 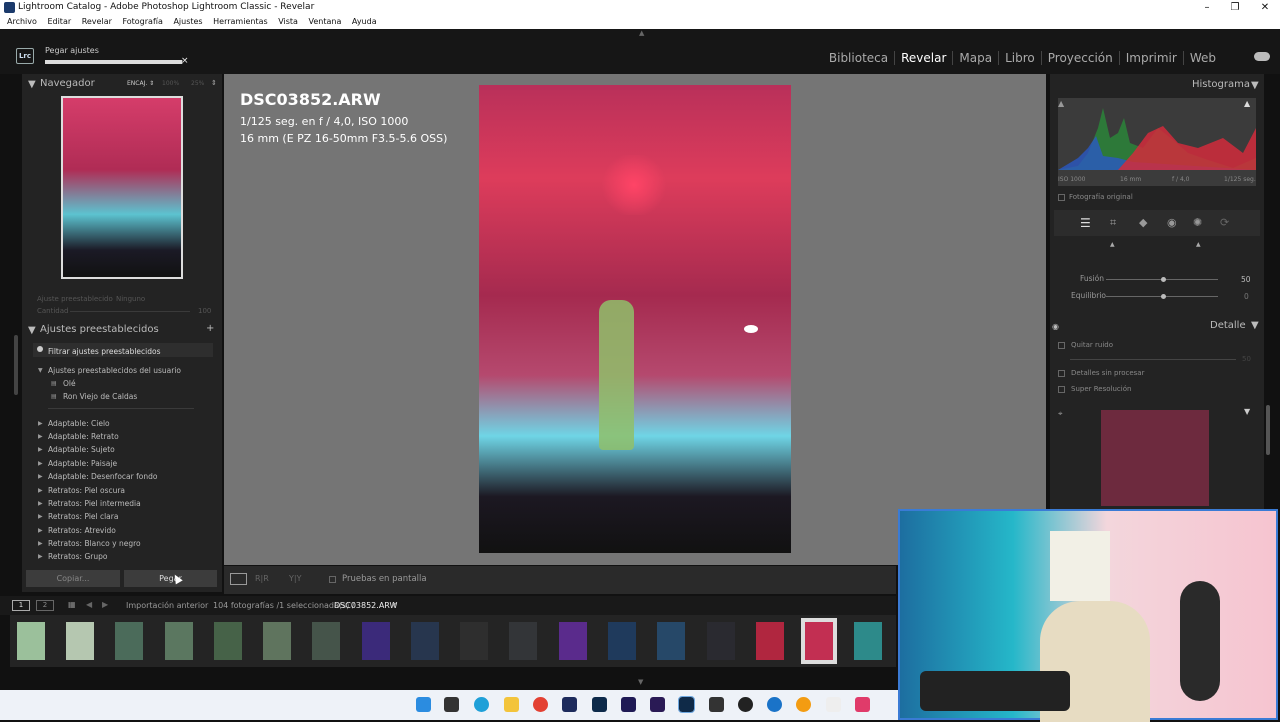 What do you see at coordinates (1262, 56) in the screenshot?
I see `cloud-sync-icon` at bounding box center [1262, 56].